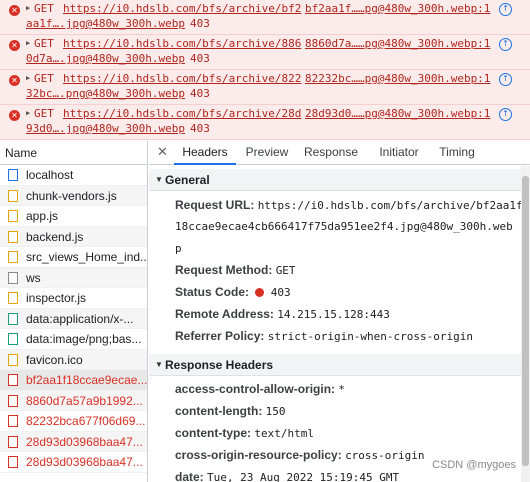  What do you see at coordinates (182, 78) in the screenshot?
I see `error-url-link: https://i0.hdslb.com/bfs/archive/822` at bounding box center [182, 78].